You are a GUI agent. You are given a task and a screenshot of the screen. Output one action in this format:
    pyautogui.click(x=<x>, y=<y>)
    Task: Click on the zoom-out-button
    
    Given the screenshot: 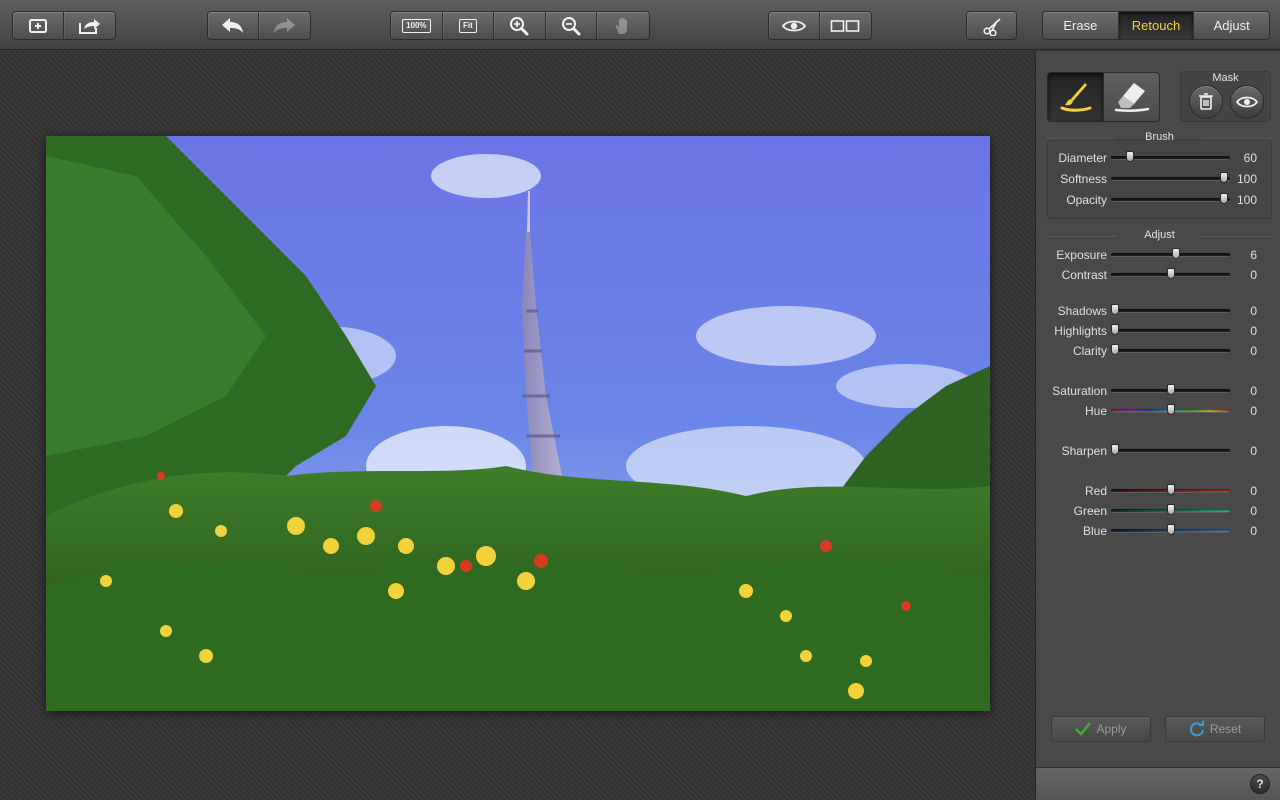 What is the action you would take?
    pyautogui.click(x=572, y=25)
    